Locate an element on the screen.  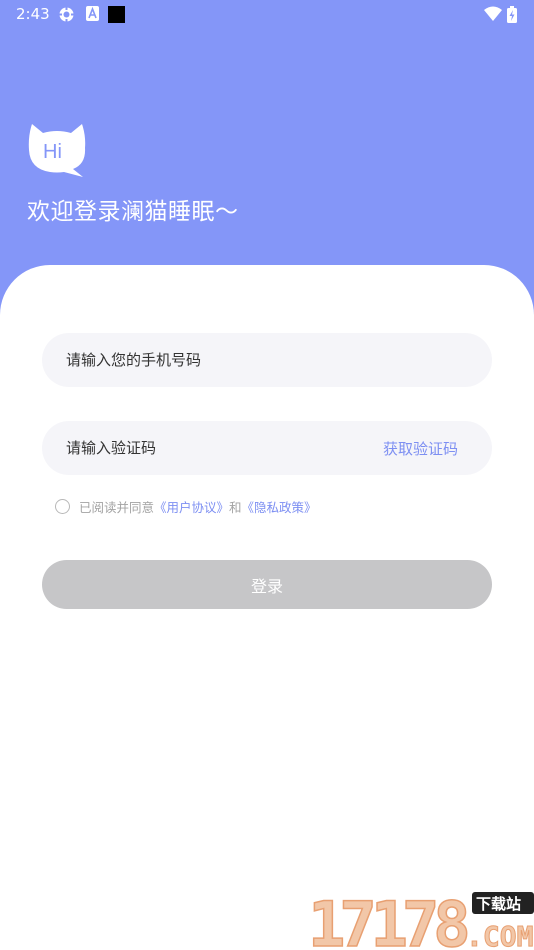
agree-prefix: 已阅读并同意 is located at coordinates (117, 507).